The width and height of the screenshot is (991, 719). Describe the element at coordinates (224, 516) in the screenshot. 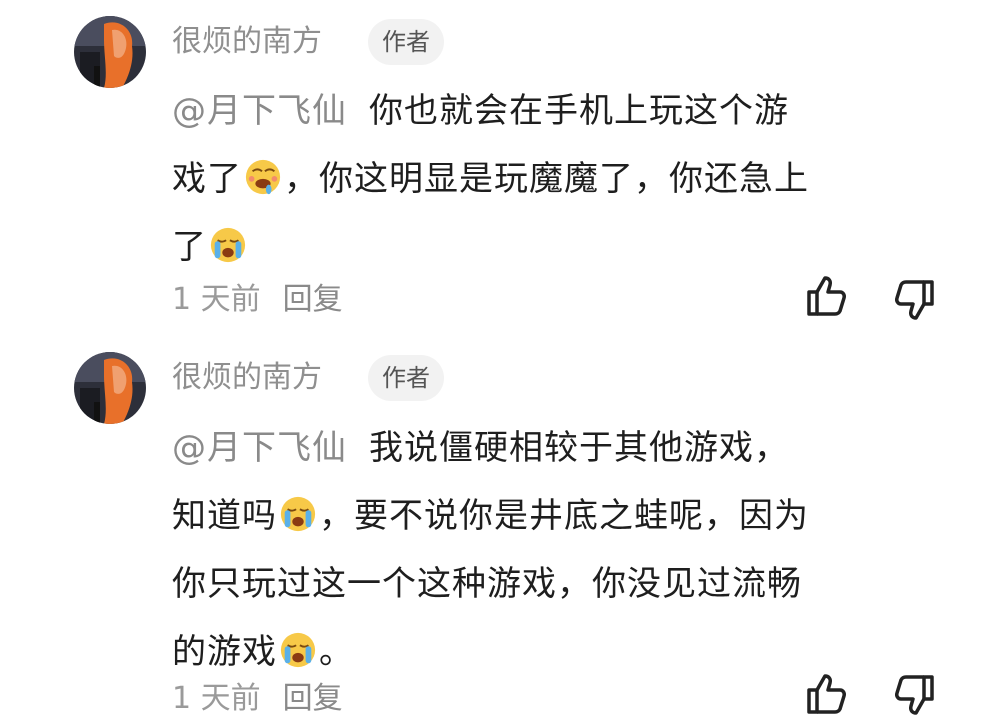

I see `text-segment: 知道吗` at that location.